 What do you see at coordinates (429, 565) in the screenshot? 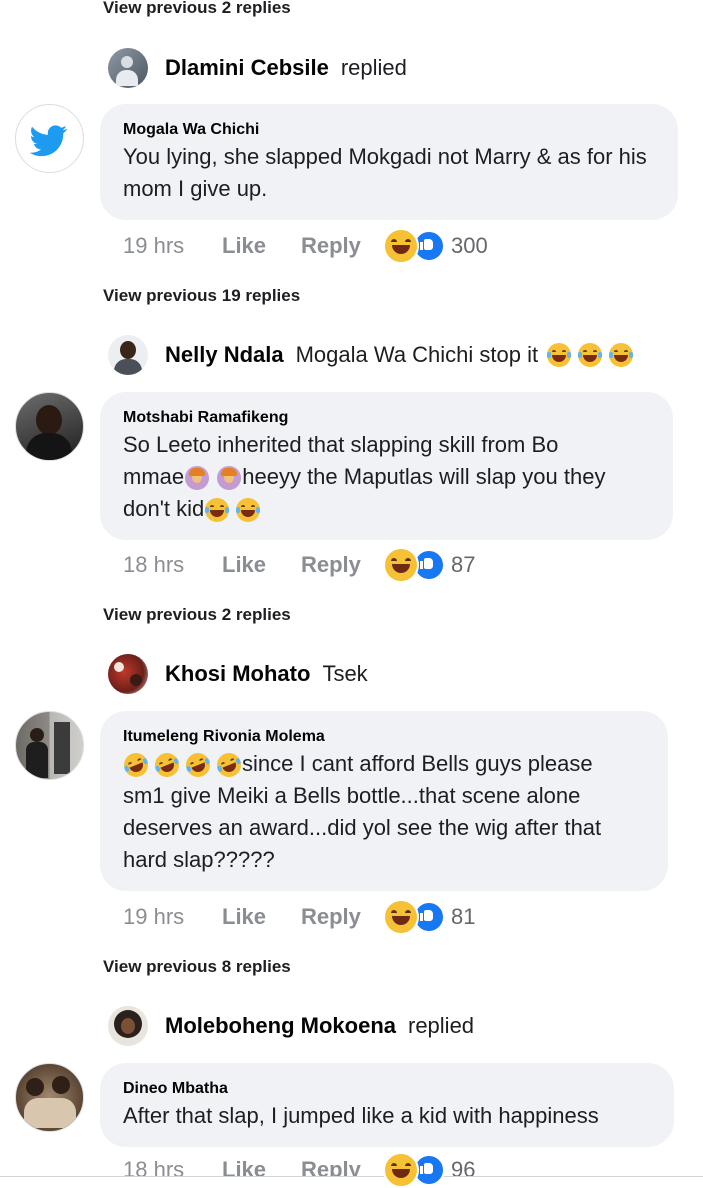
I see `reaction-summary: 87` at bounding box center [429, 565].